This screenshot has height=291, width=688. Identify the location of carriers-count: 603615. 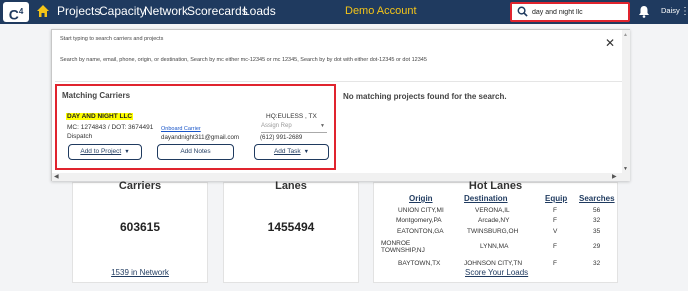
(140, 227).